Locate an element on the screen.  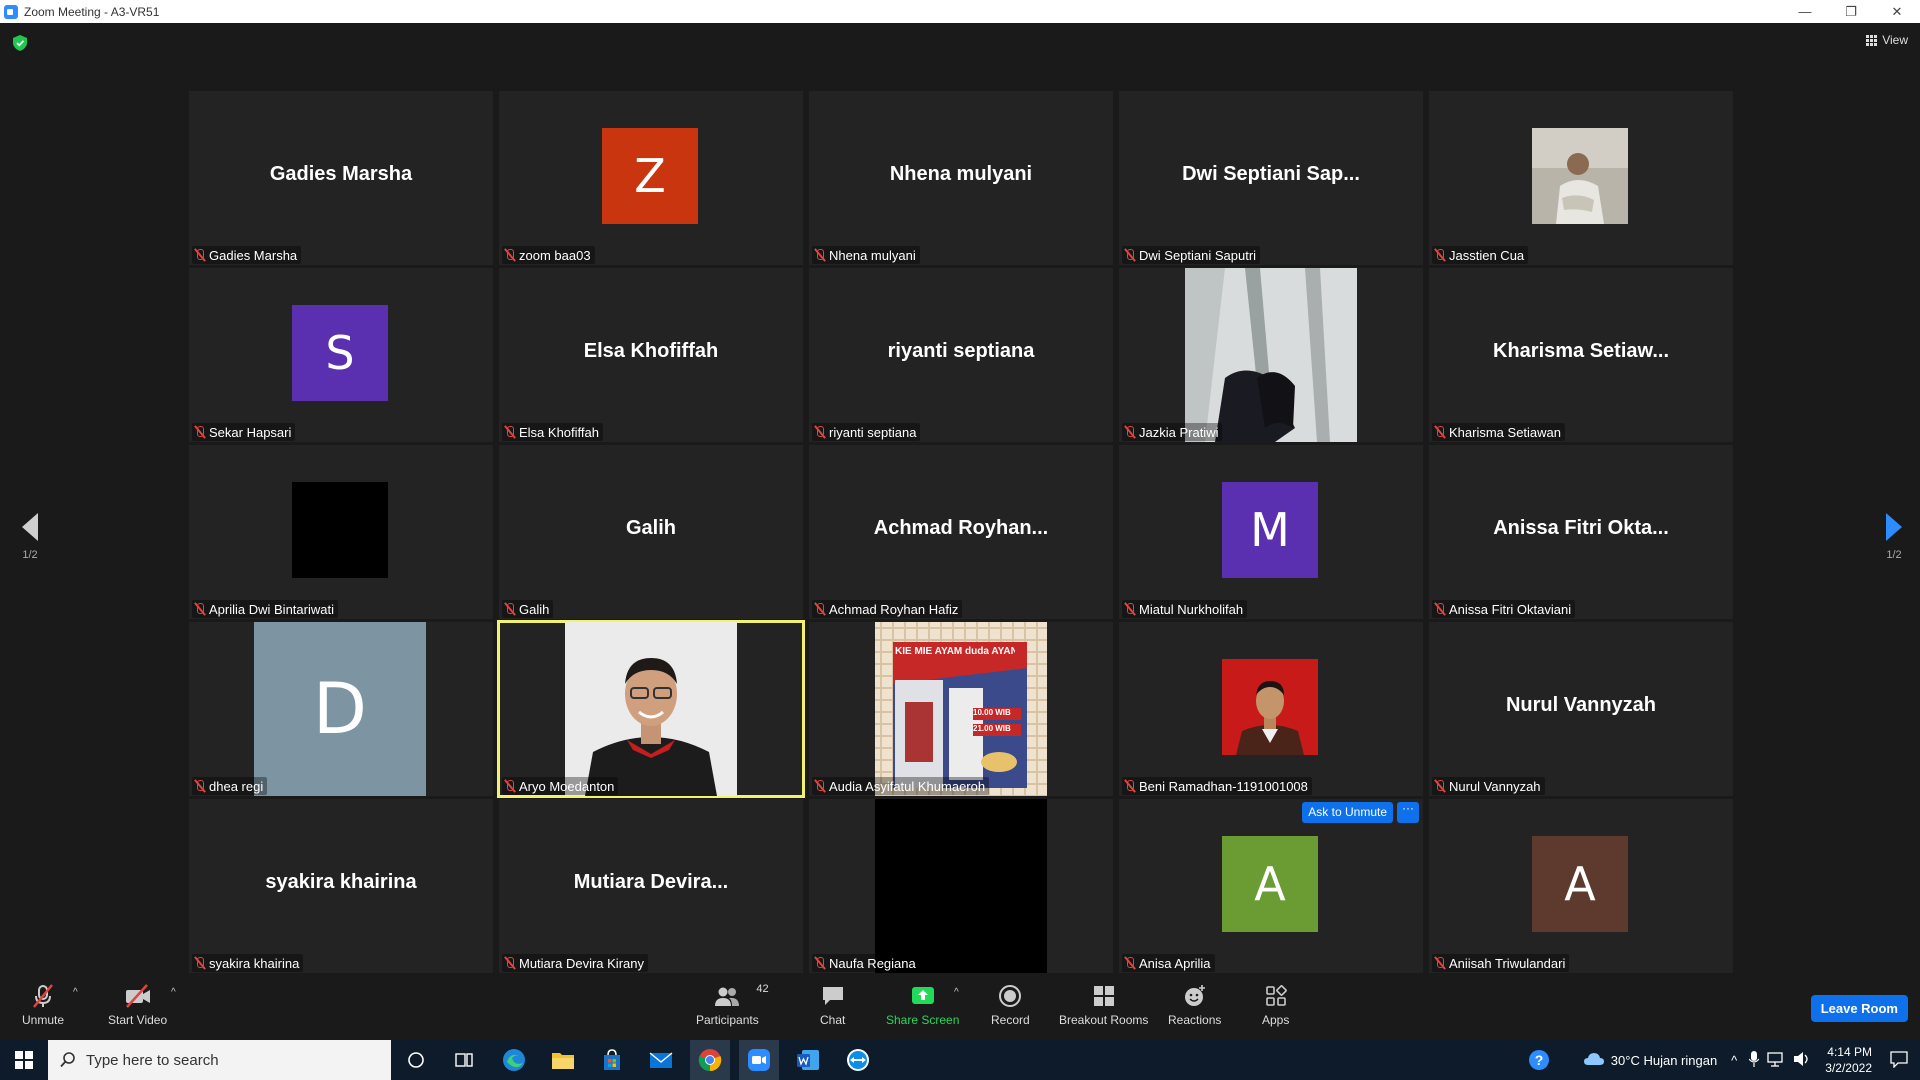
participant-nameplate: syakira khairina is located at coordinates (248, 963).